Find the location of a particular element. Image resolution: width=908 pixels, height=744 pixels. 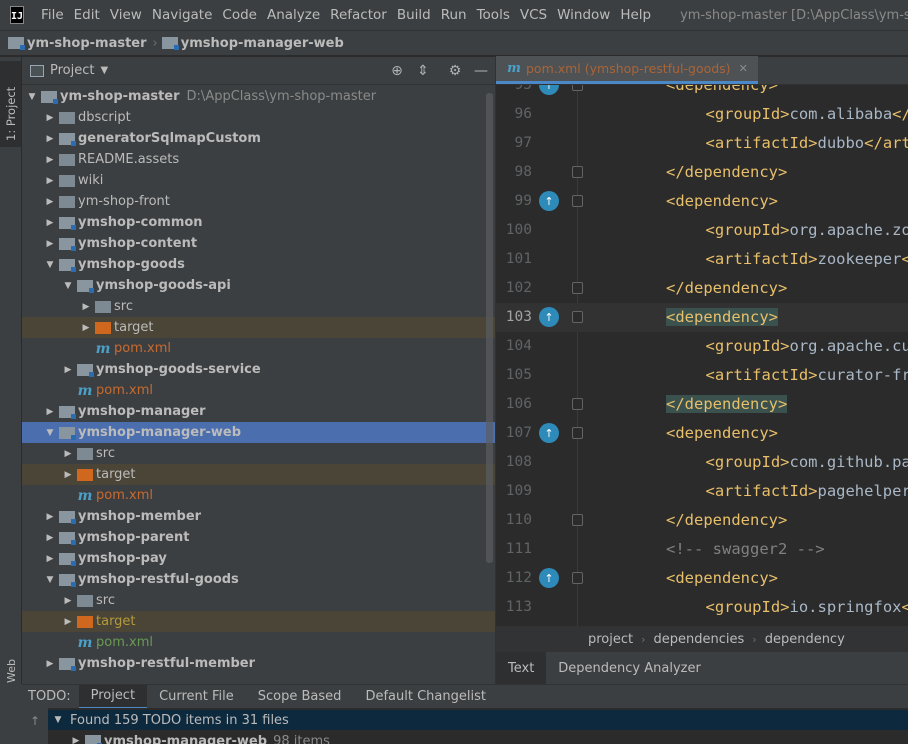

tree-scrollbar is located at coordinates (489, 328).